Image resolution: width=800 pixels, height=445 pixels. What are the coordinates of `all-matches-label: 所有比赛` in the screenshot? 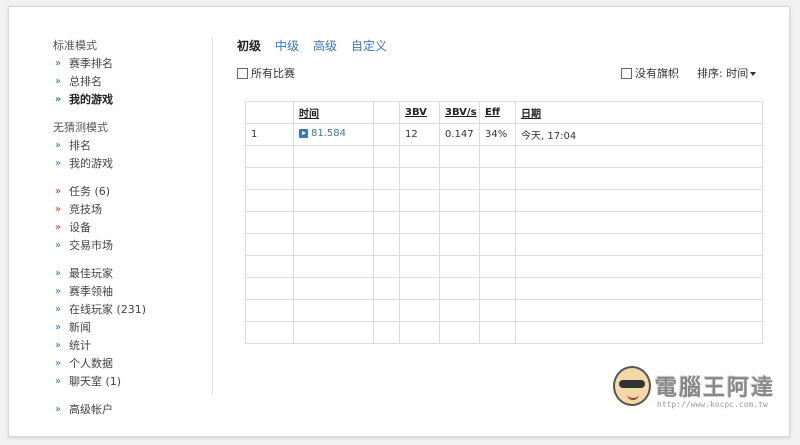 It's located at (273, 73).